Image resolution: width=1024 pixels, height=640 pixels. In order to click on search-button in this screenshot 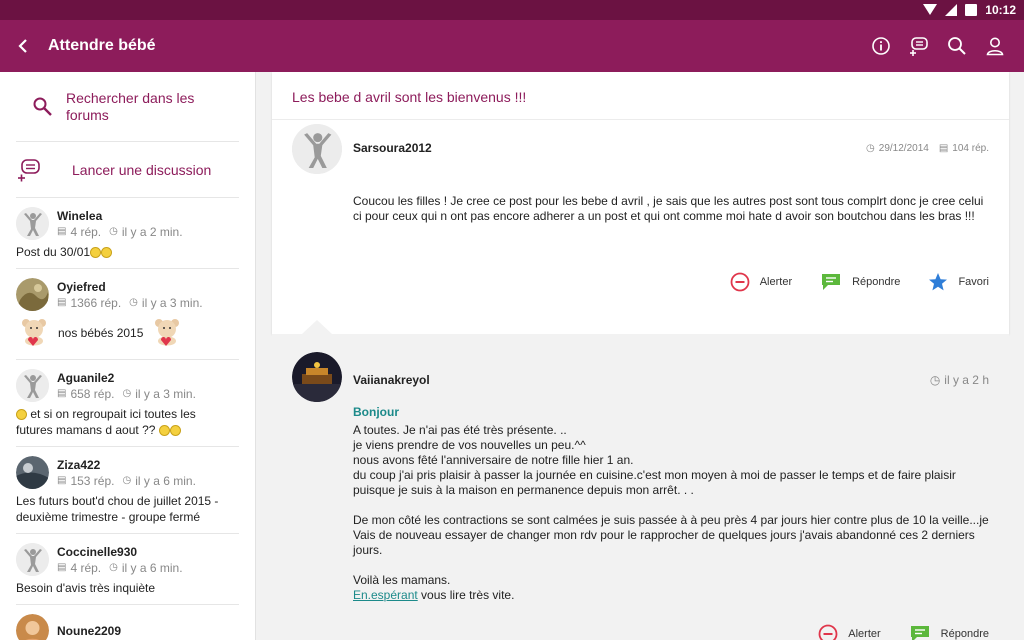, I will do `click(957, 46)`.